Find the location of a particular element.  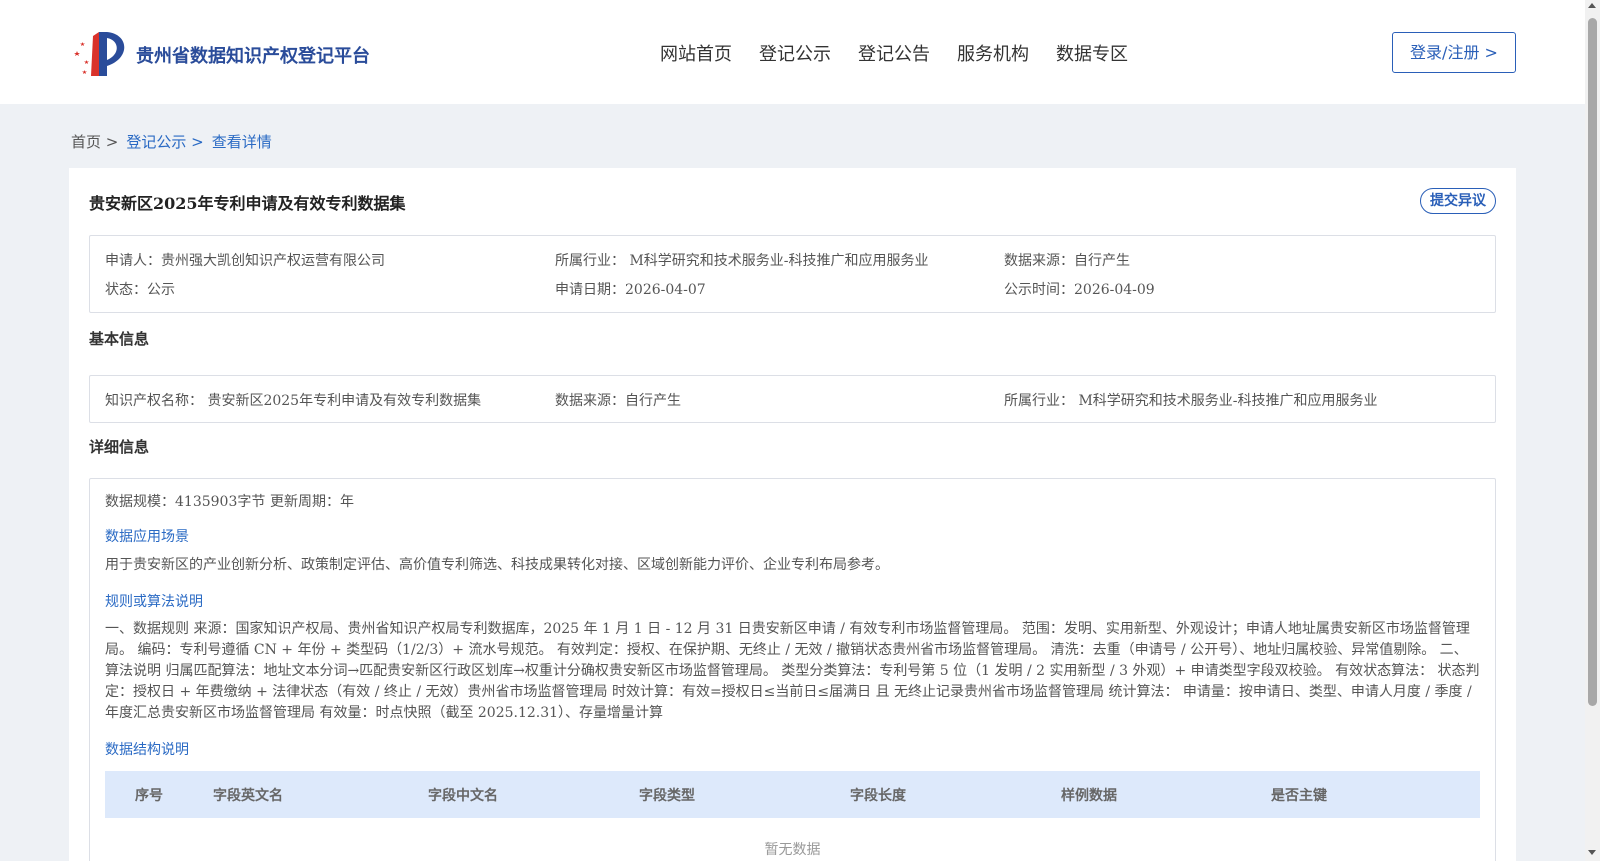

data-scale: 数据规模：4135903字节 is located at coordinates (185, 502).